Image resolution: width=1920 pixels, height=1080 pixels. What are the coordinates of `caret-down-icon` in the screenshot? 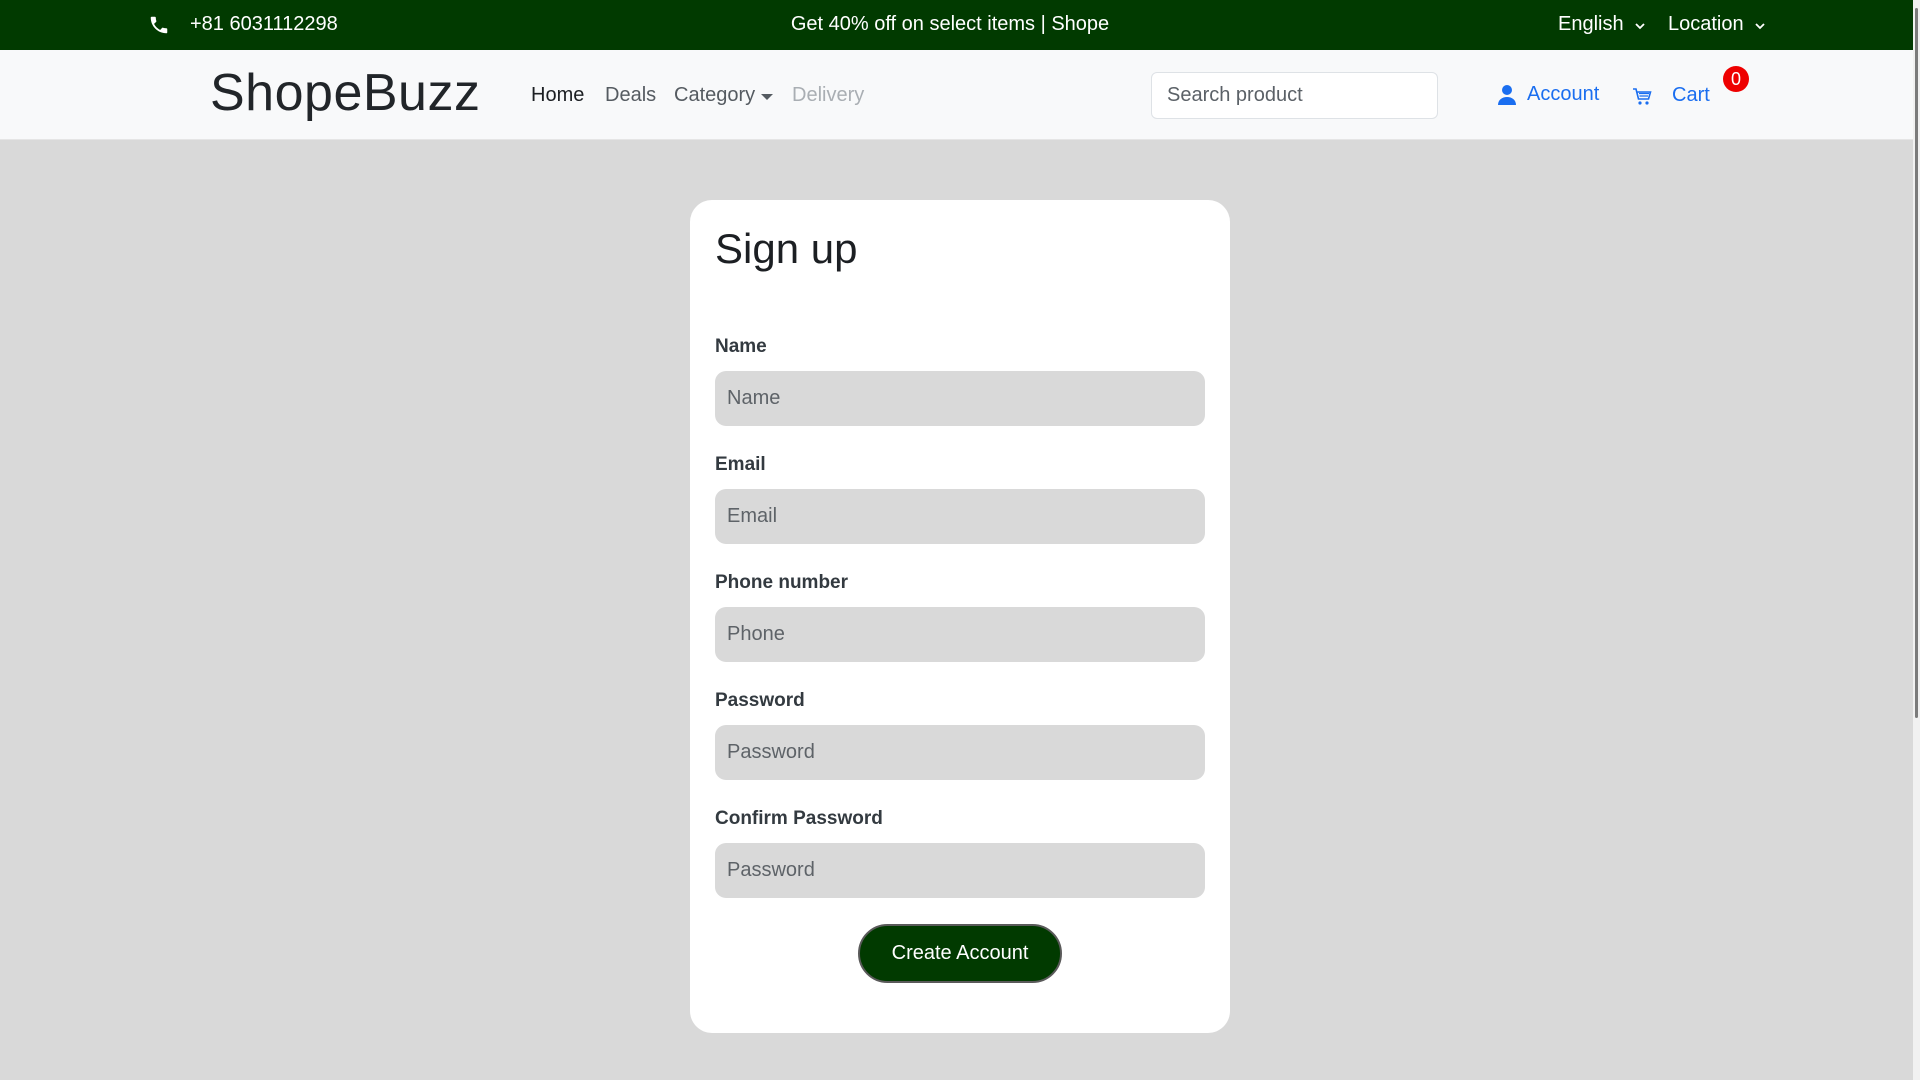 It's located at (767, 96).